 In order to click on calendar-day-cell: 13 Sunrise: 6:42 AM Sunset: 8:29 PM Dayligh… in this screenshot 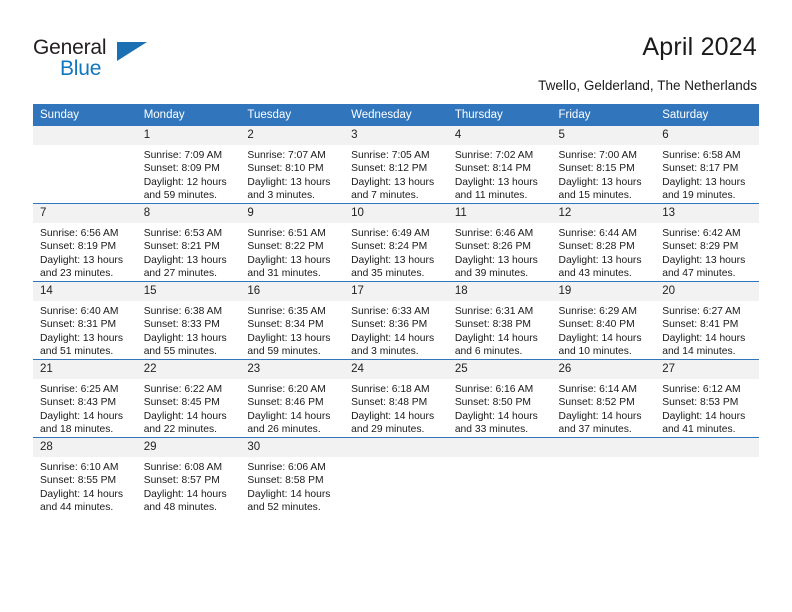, I will do `click(707, 242)`.